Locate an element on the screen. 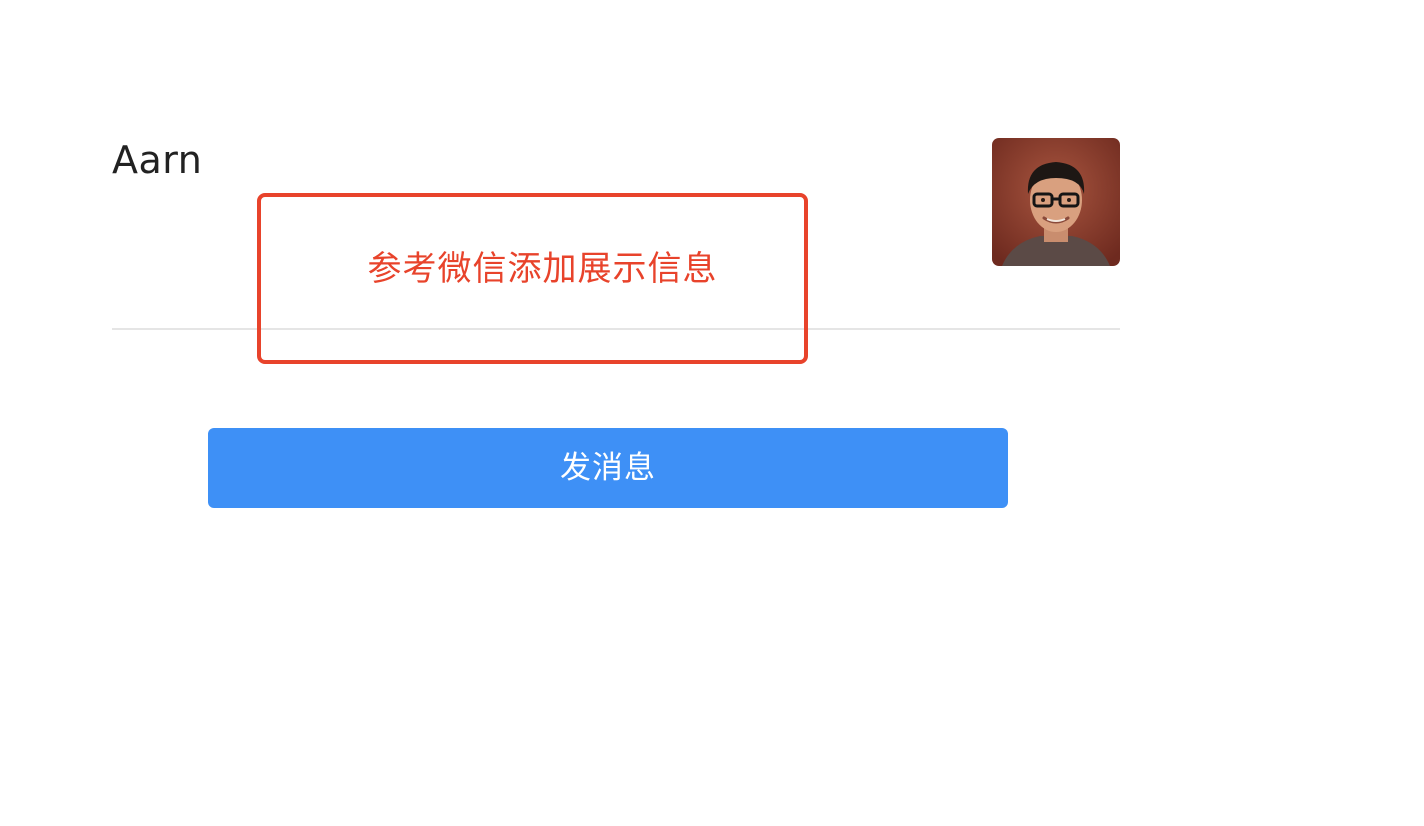 The width and height of the screenshot is (1424, 826). annotation-text: 参考微信添加展示信息 is located at coordinates (542, 269).